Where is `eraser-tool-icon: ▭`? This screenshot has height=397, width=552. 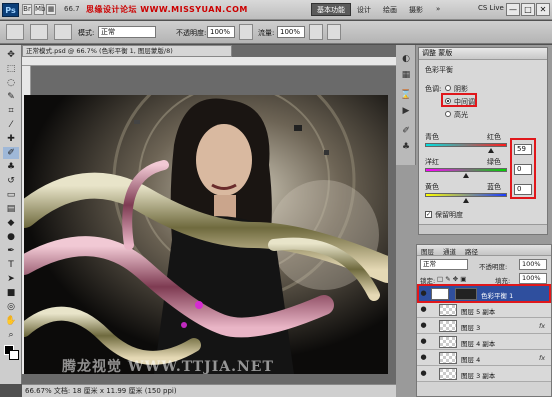
eraser-tool-icon: ▭ is located at coordinates (11, 195).